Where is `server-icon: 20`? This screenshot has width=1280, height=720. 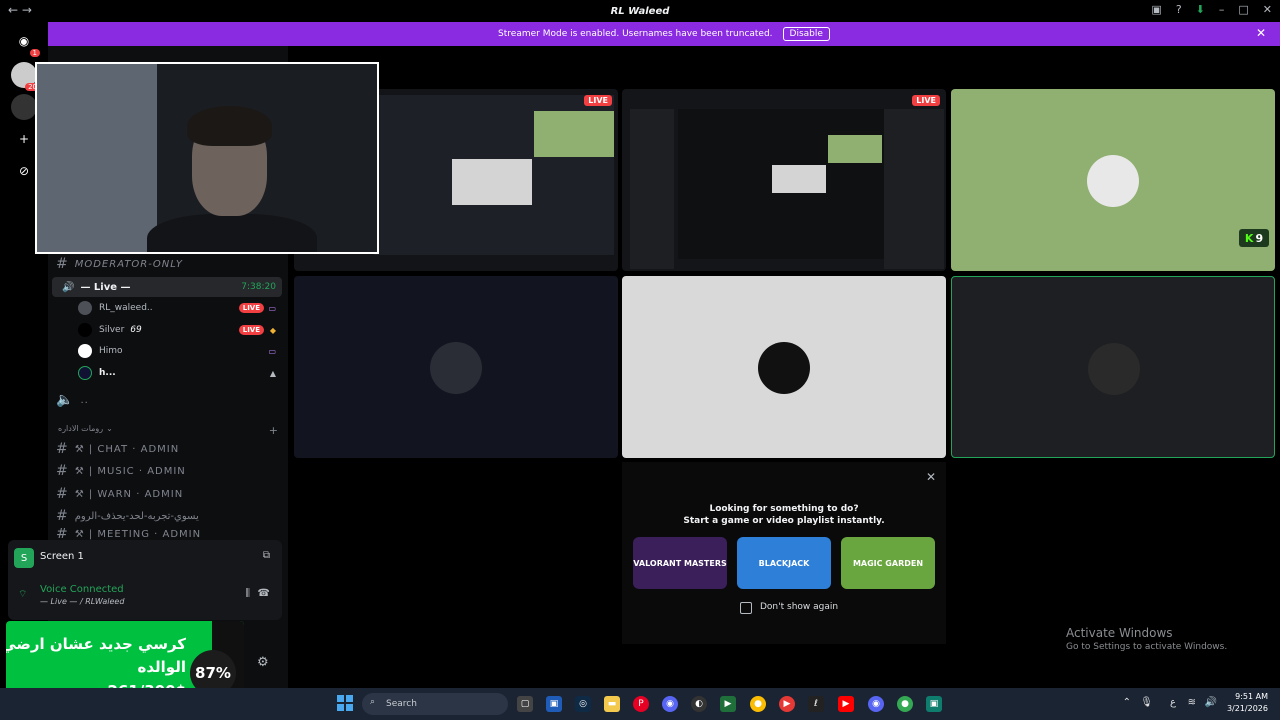 server-icon: 20 is located at coordinates (25, 76).